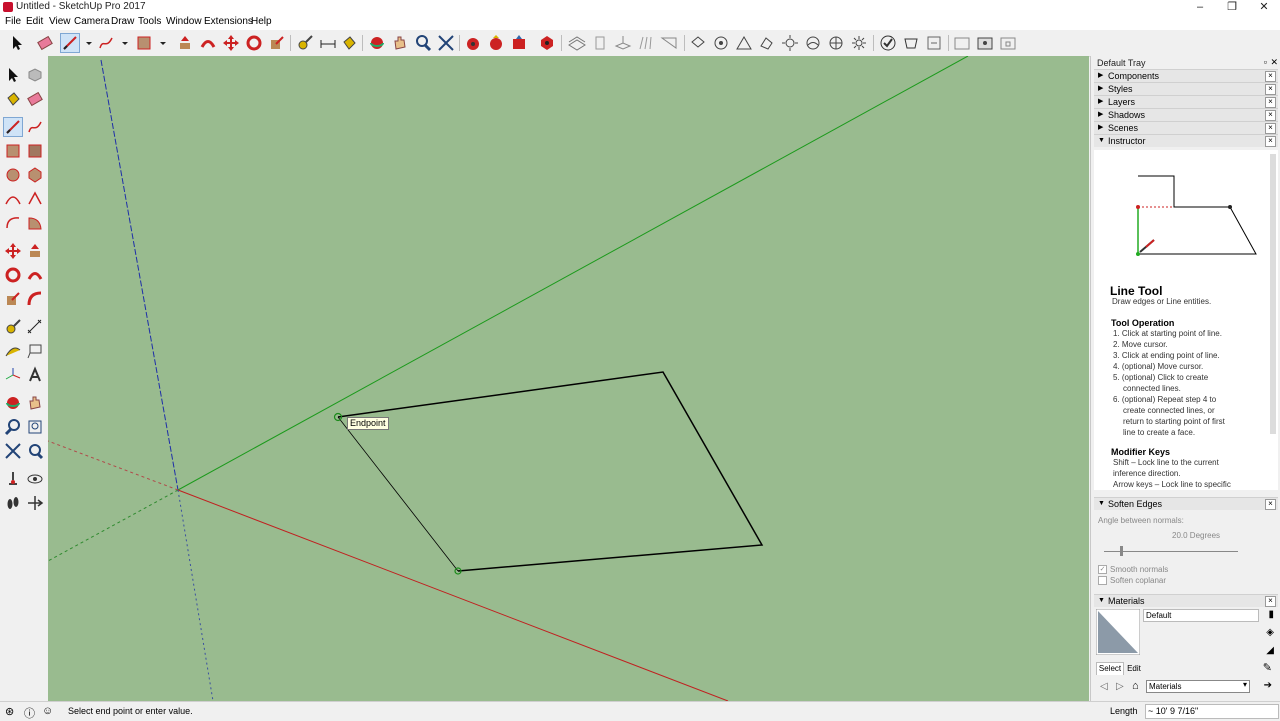  I want to click on push-pull-tool-icon, so click(185, 43).